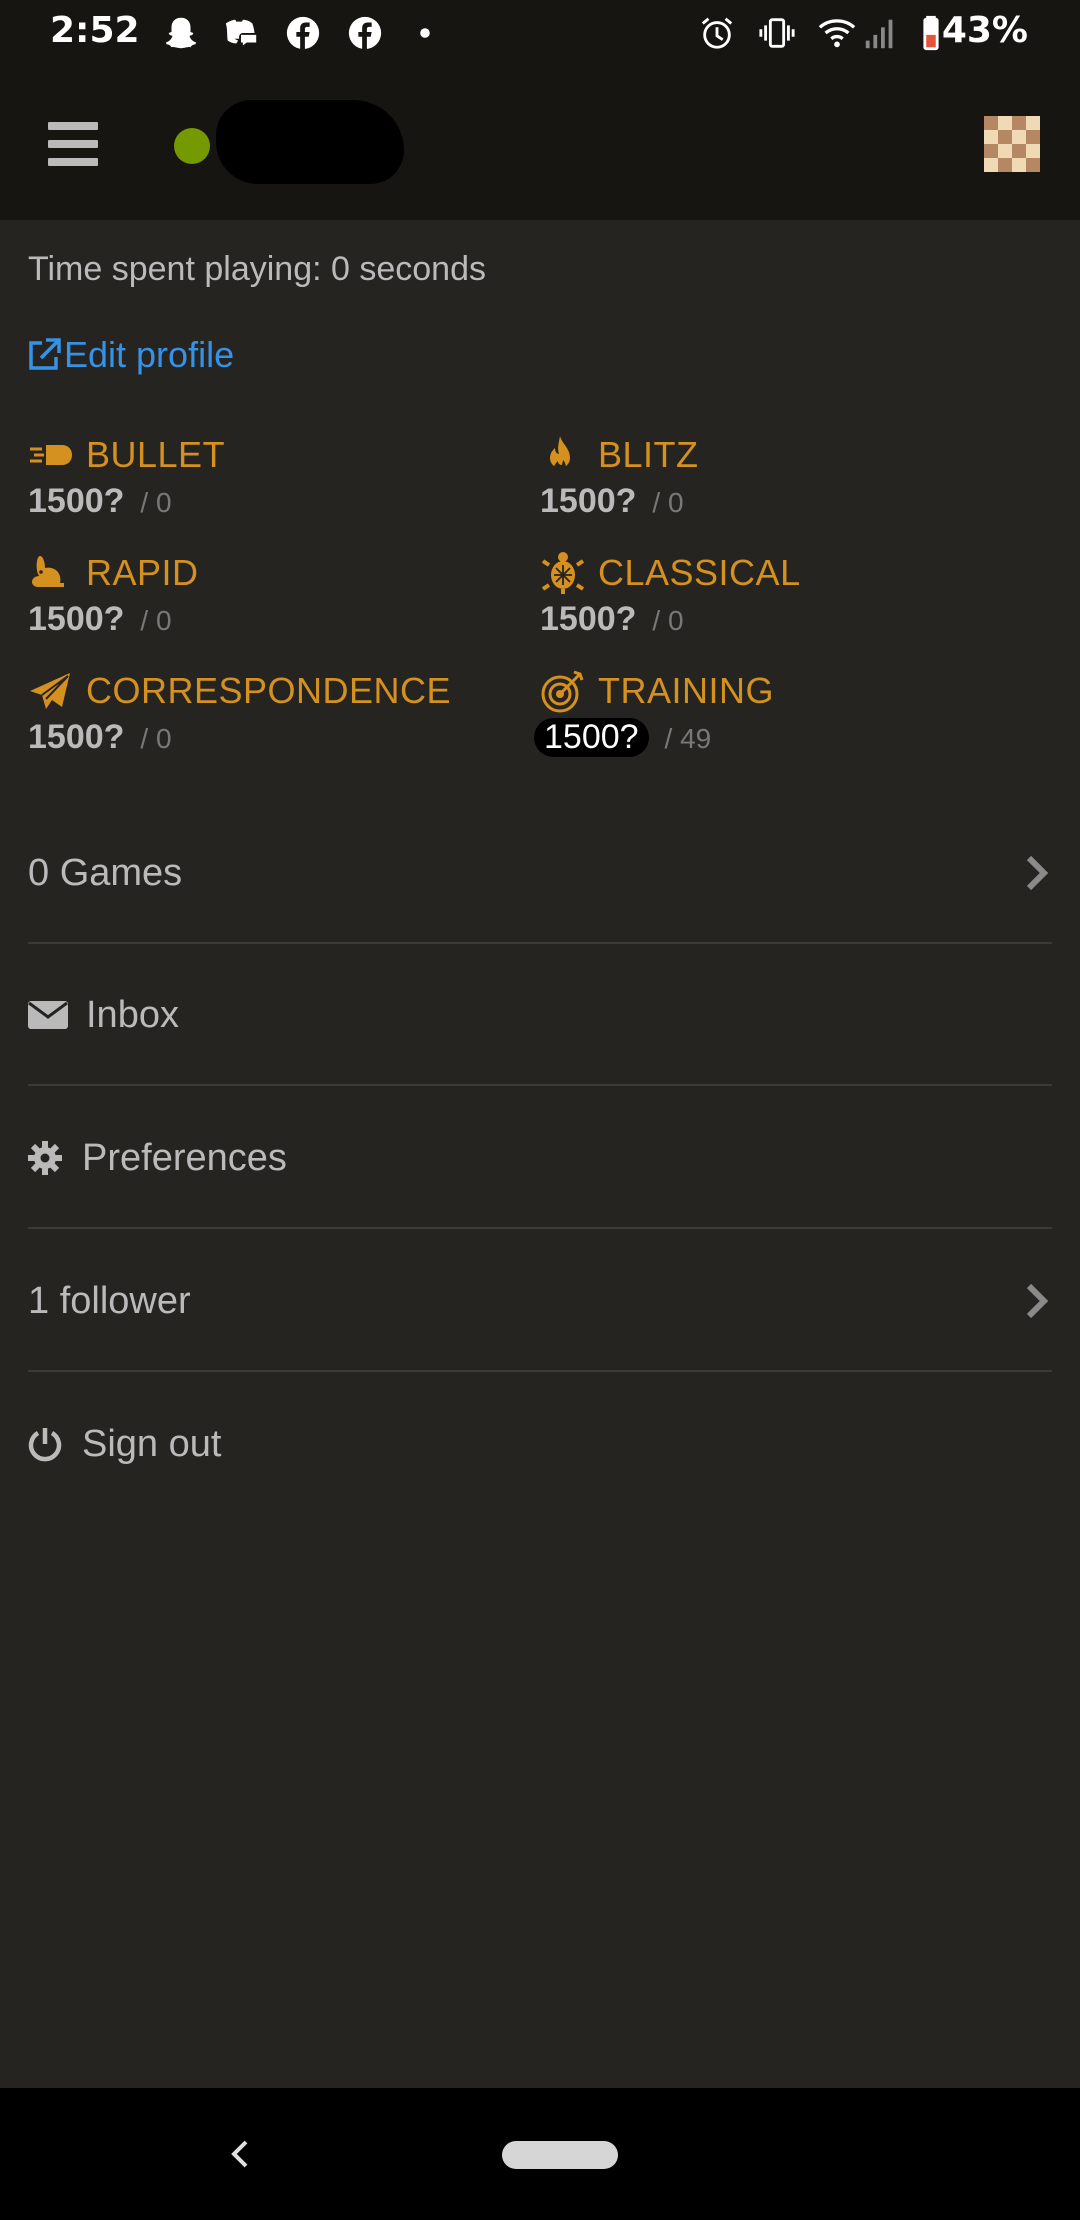  Describe the element at coordinates (269, 690) in the screenshot. I see `perf-name: CORRESPONDENCE` at that location.